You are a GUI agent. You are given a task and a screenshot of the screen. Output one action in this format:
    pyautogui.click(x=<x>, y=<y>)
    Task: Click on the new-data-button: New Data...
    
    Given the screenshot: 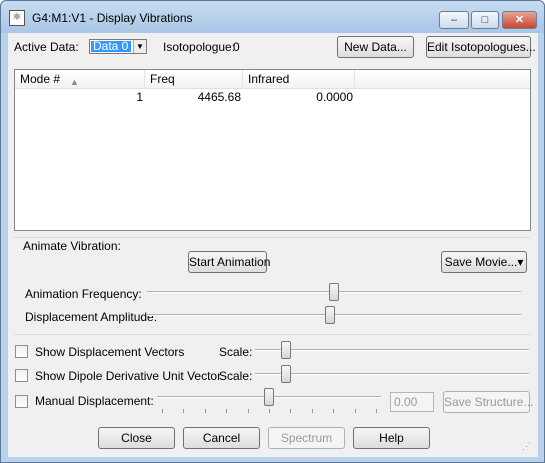 What is the action you would take?
    pyautogui.click(x=375, y=47)
    